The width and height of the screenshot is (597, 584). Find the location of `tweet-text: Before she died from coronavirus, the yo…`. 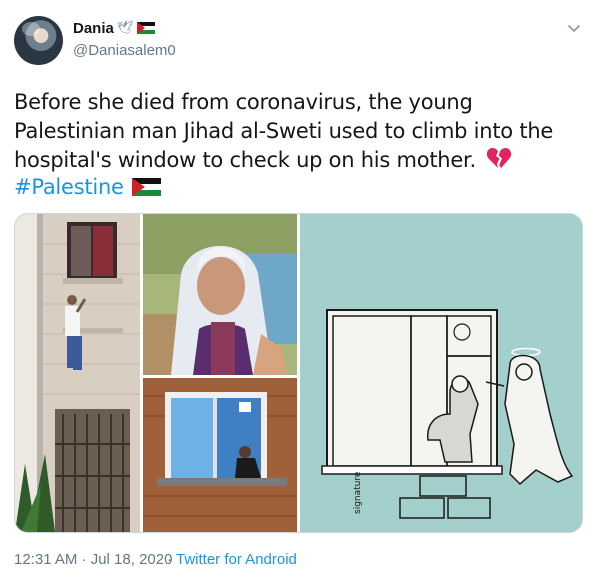

tweet-text: Before she died from coronavirus, the yo… is located at coordinates (301, 131).